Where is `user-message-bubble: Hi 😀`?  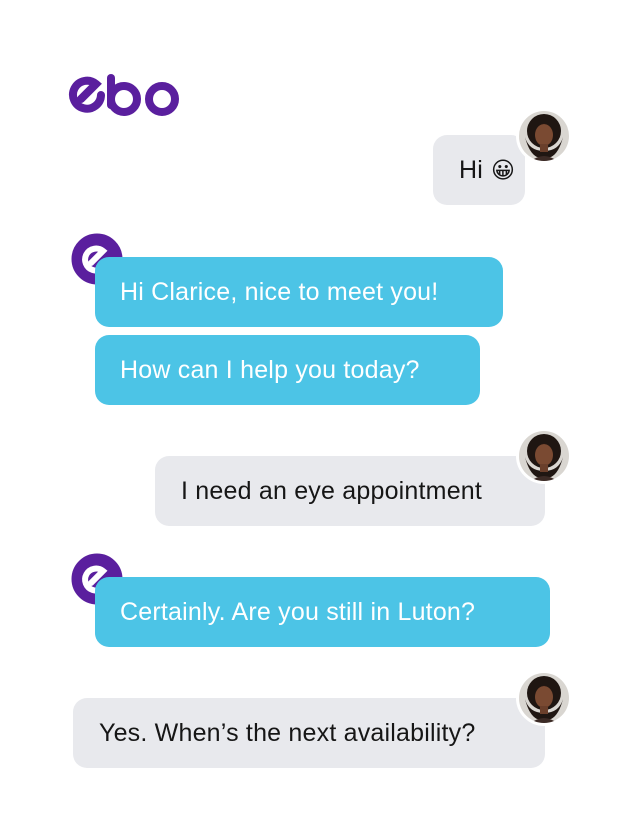 user-message-bubble: Hi 😀 is located at coordinates (479, 170).